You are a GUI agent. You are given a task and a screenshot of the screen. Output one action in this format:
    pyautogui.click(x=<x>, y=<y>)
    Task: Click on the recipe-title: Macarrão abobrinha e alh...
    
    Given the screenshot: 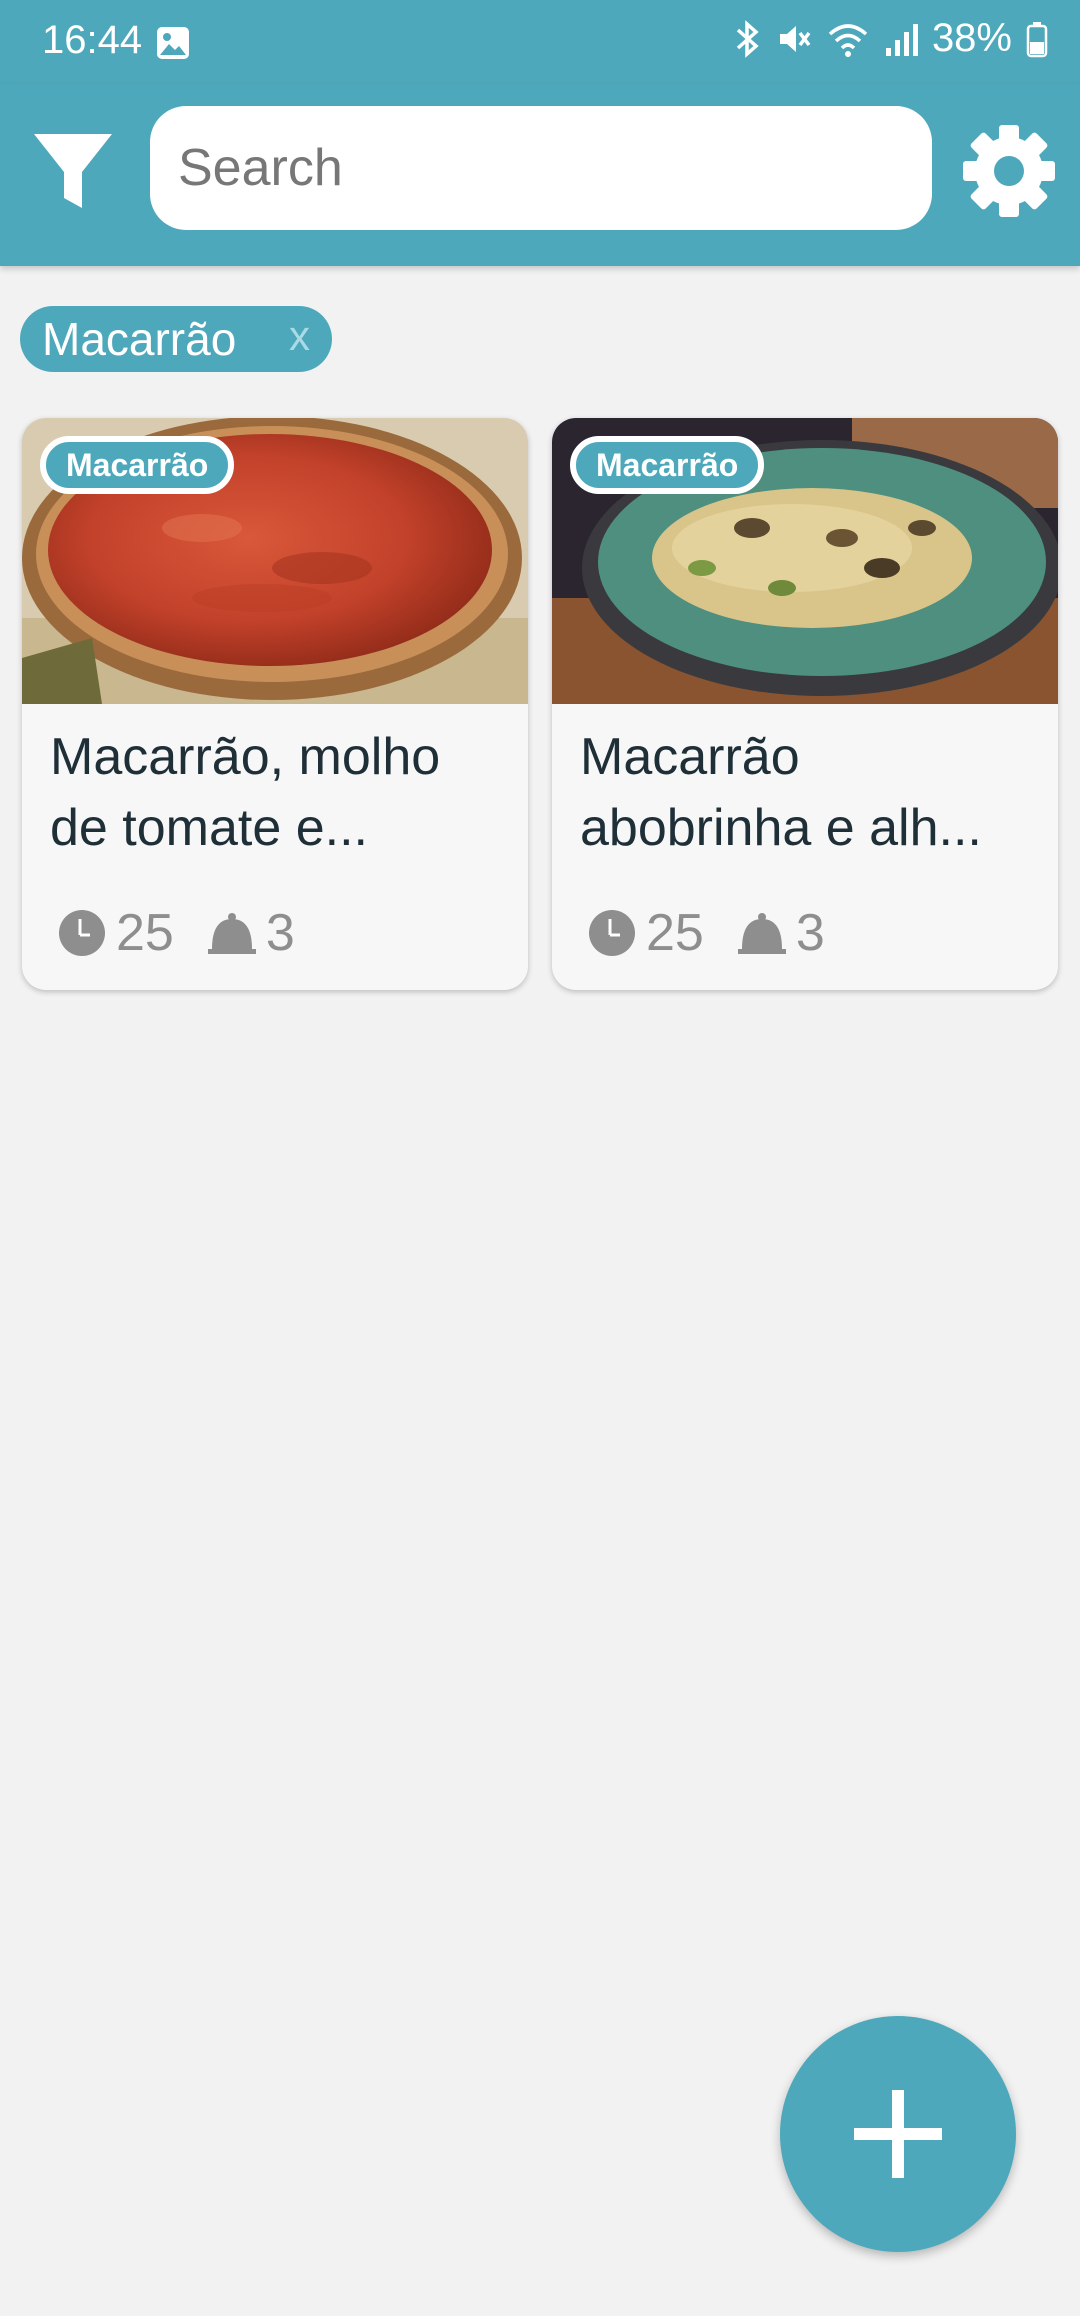 What is the action you would take?
    pyautogui.click(x=781, y=792)
    